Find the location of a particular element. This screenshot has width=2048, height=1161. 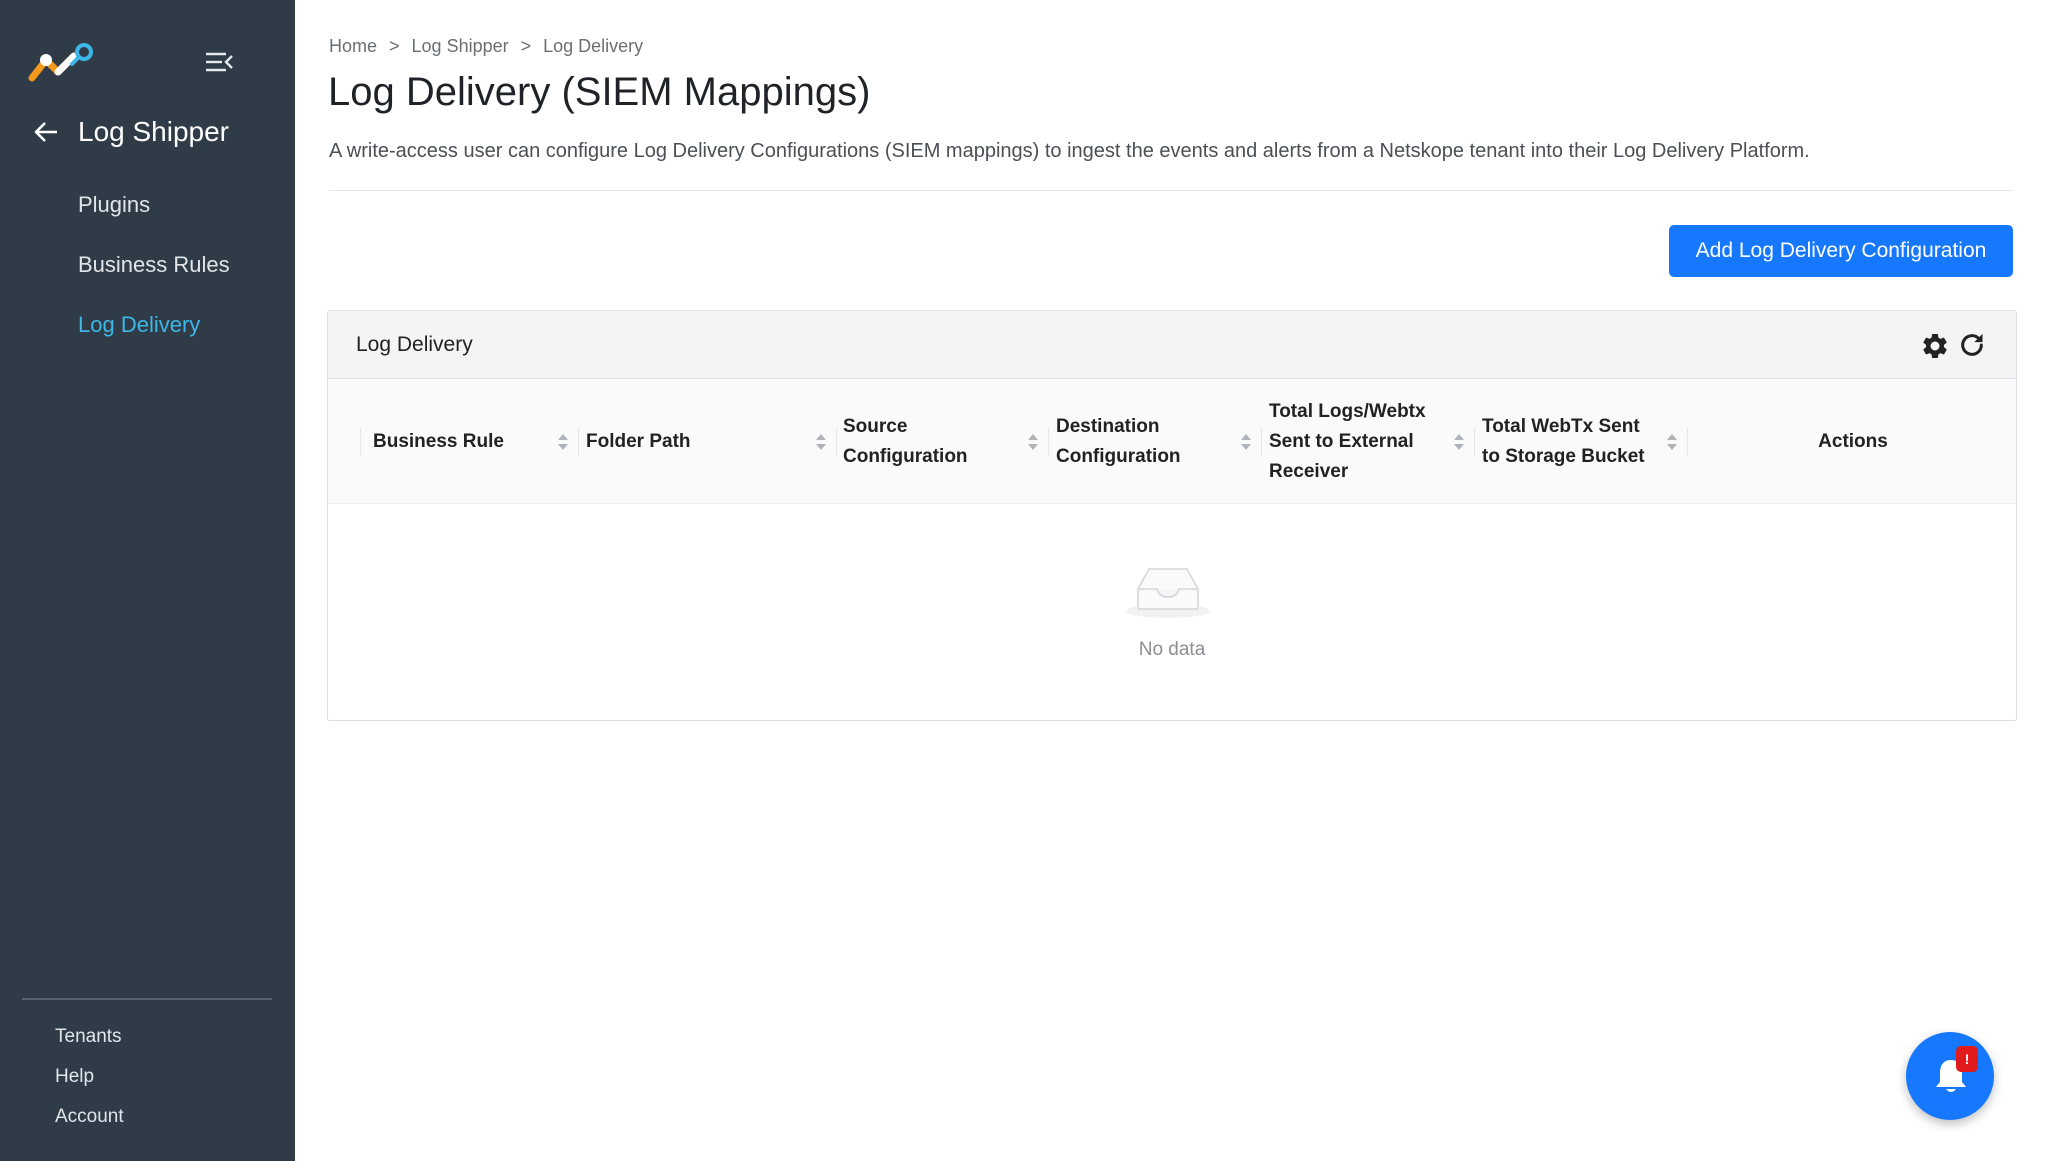

column-header-folder-path: Folder Path is located at coordinates (708, 441).